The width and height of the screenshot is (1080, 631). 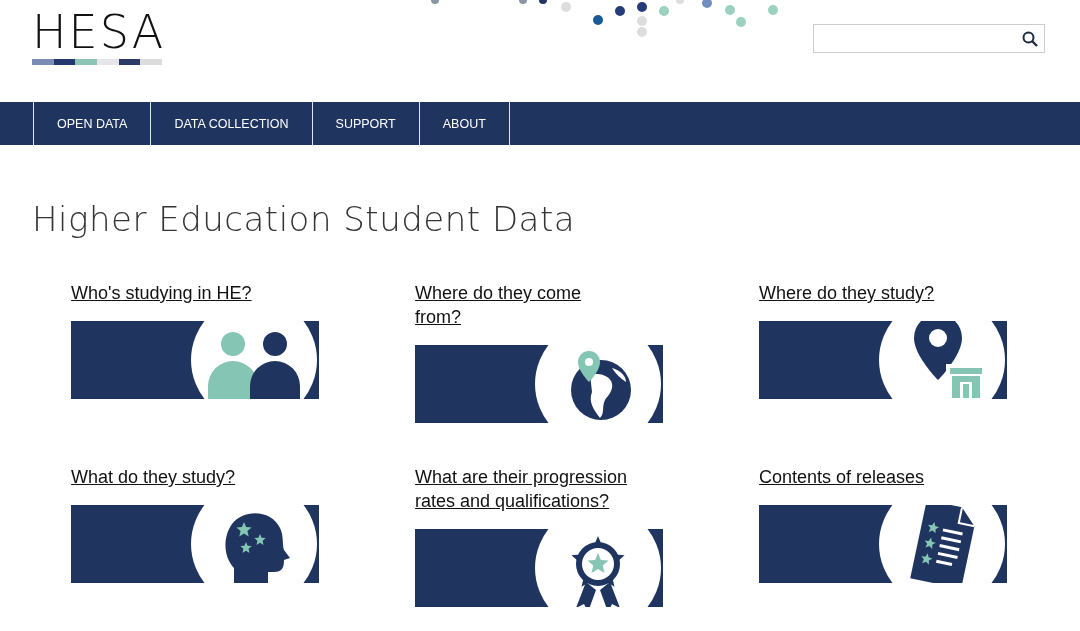 I want to click on document-icon, so click(x=943, y=544).